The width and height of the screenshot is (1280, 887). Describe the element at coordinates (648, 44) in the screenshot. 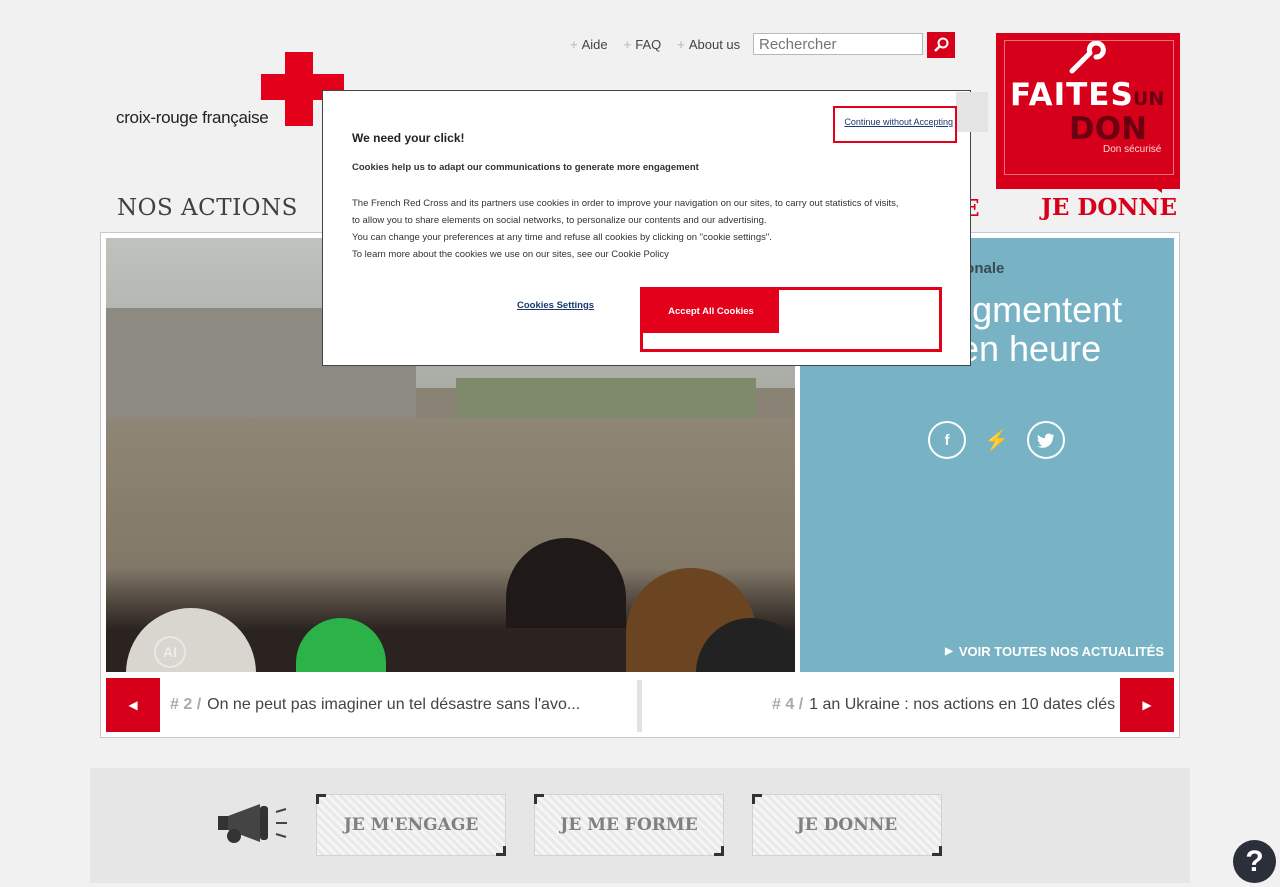

I see `faq-link-label: FAQ` at that location.